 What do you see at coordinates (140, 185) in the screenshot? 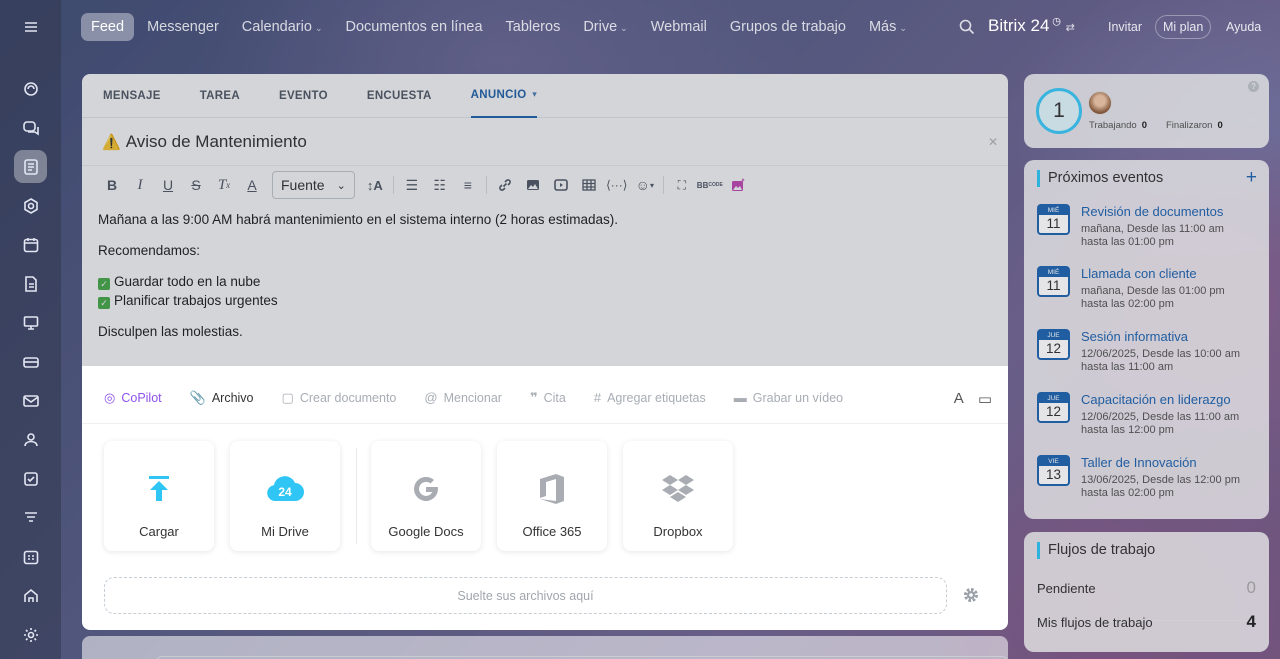
I see `italic-button: I` at bounding box center [140, 185].